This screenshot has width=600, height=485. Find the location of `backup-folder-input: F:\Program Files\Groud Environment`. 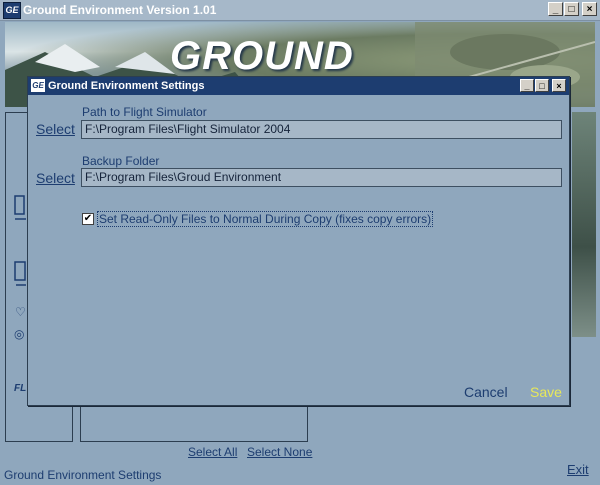

backup-folder-input: F:\Program Files\Groud Environment is located at coordinates (321, 177).